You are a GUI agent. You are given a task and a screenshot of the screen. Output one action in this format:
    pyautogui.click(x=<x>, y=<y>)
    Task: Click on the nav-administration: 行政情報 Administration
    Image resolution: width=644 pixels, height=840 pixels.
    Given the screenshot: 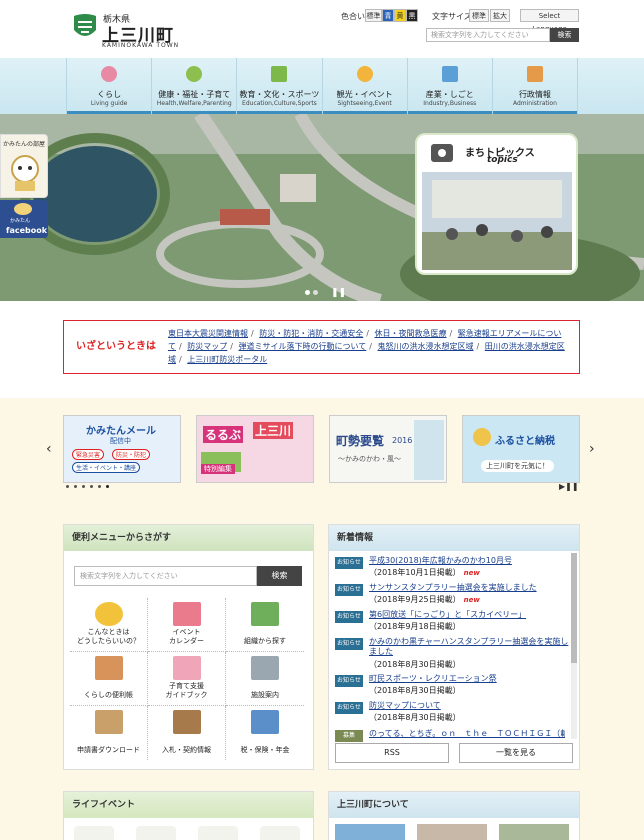 What is the action you would take?
    pyautogui.click(x=535, y=86)
    